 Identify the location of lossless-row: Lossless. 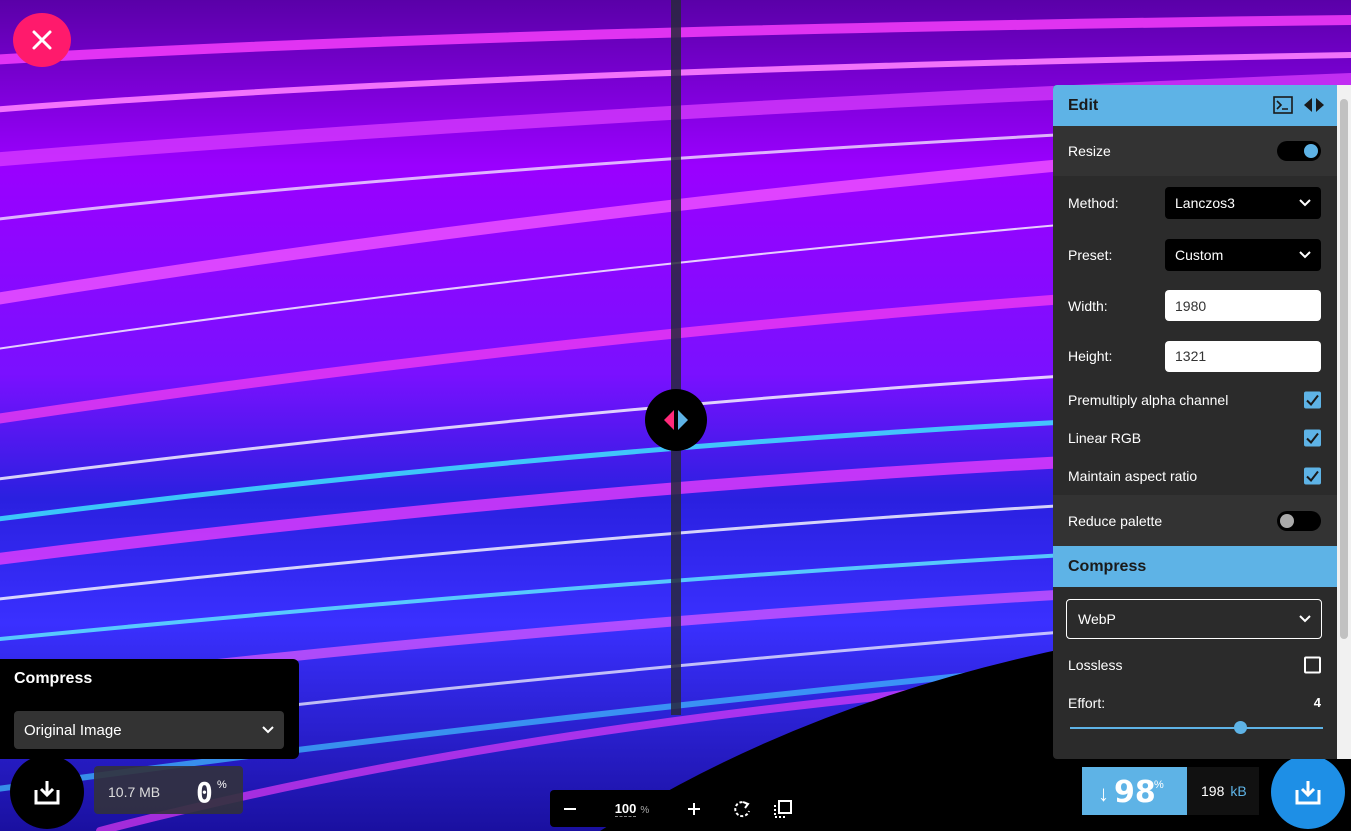
(1195, 665).